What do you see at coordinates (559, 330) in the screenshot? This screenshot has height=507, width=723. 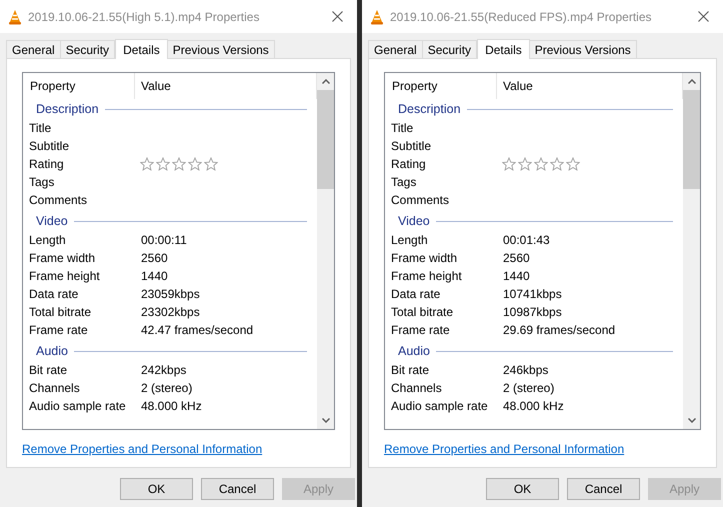 I see `property-value: 29.69 frames/second` at bounding box center [559, 330].